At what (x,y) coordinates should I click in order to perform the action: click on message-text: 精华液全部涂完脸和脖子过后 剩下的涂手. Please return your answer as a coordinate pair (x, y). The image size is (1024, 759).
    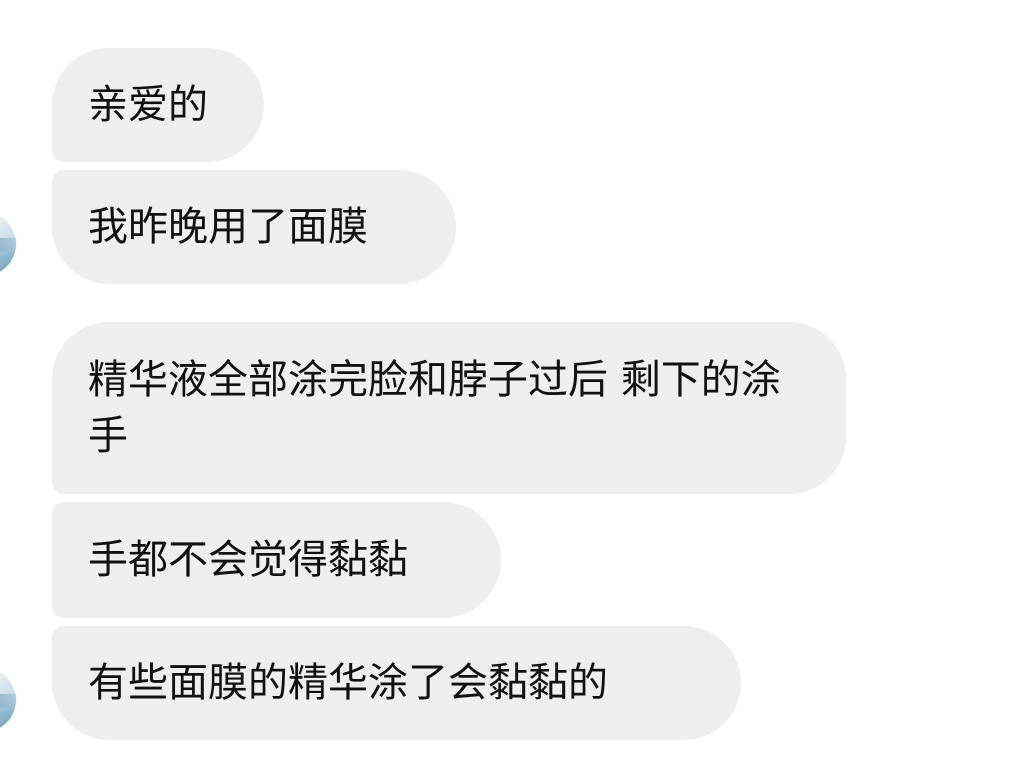
    Looking at the image, I should click on (434, 408).